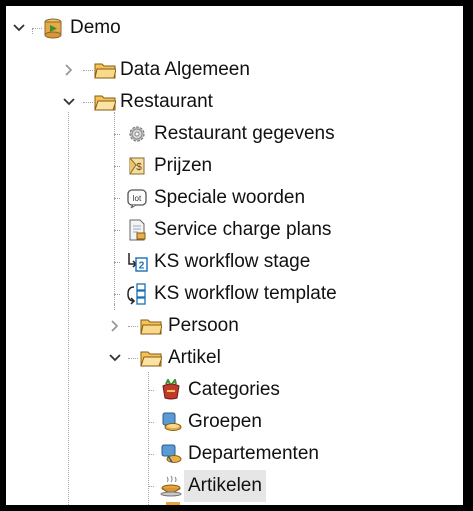 The width and height of the screenshot is (473, 511). I want to click on tree-item-label: Persoon, so click(203, 325).